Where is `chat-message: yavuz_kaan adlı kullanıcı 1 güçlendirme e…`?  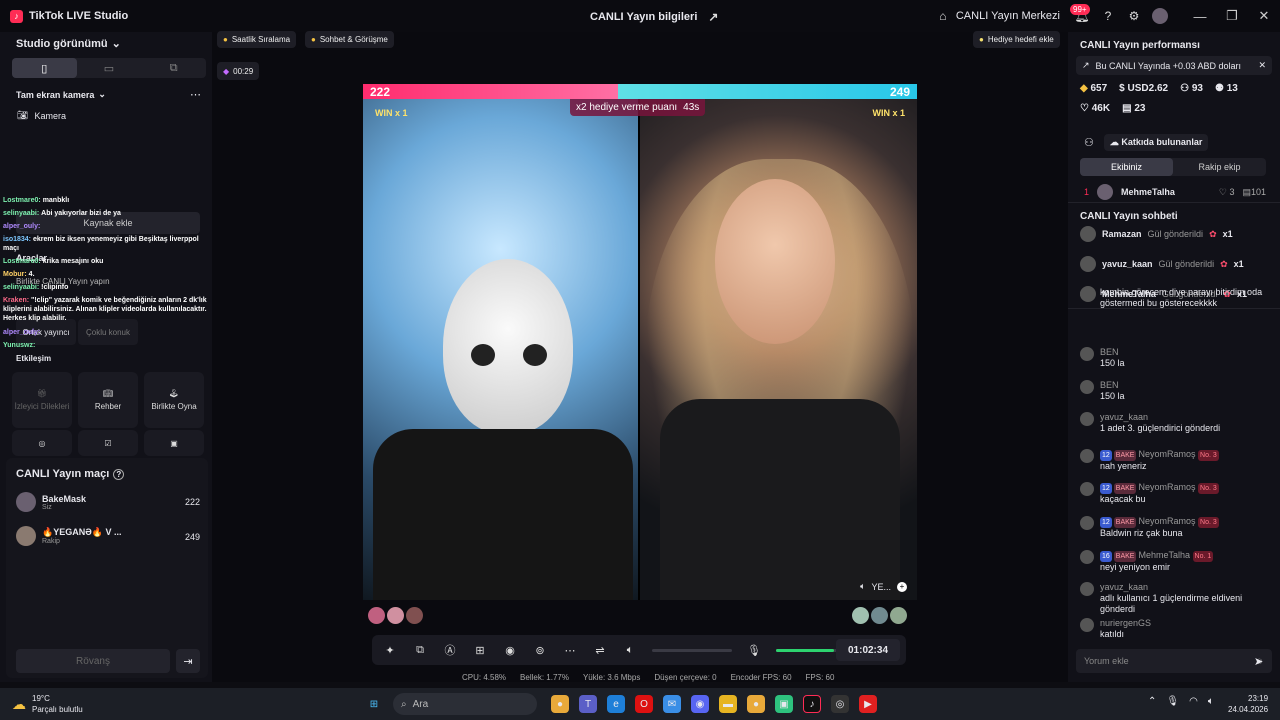 chat-message: yavuz_kaan adlı kullanıcı 1 güçlendirme e… is located at coordinates (1178, 598).